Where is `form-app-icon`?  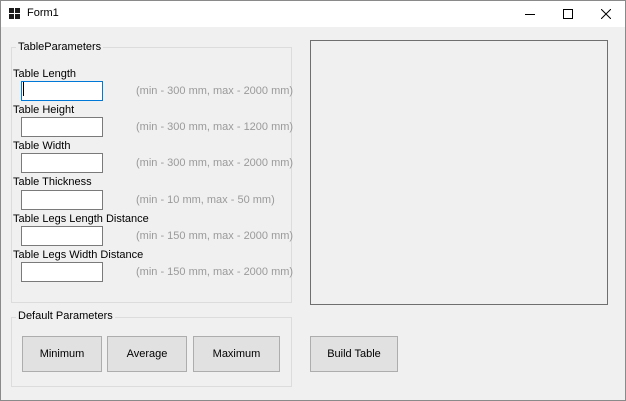
form-app-icon is located at coordinates (15, 14).